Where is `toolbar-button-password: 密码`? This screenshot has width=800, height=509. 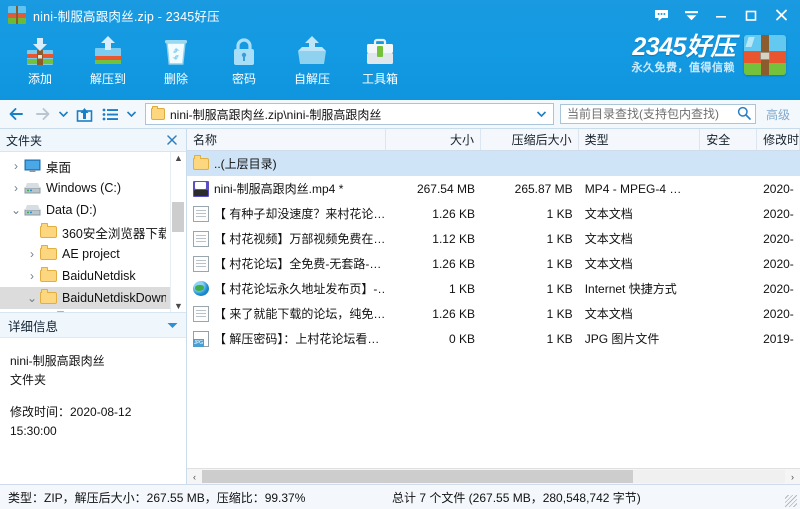 toolbar-button-password: 密码 is located at coordinates (244, 64).